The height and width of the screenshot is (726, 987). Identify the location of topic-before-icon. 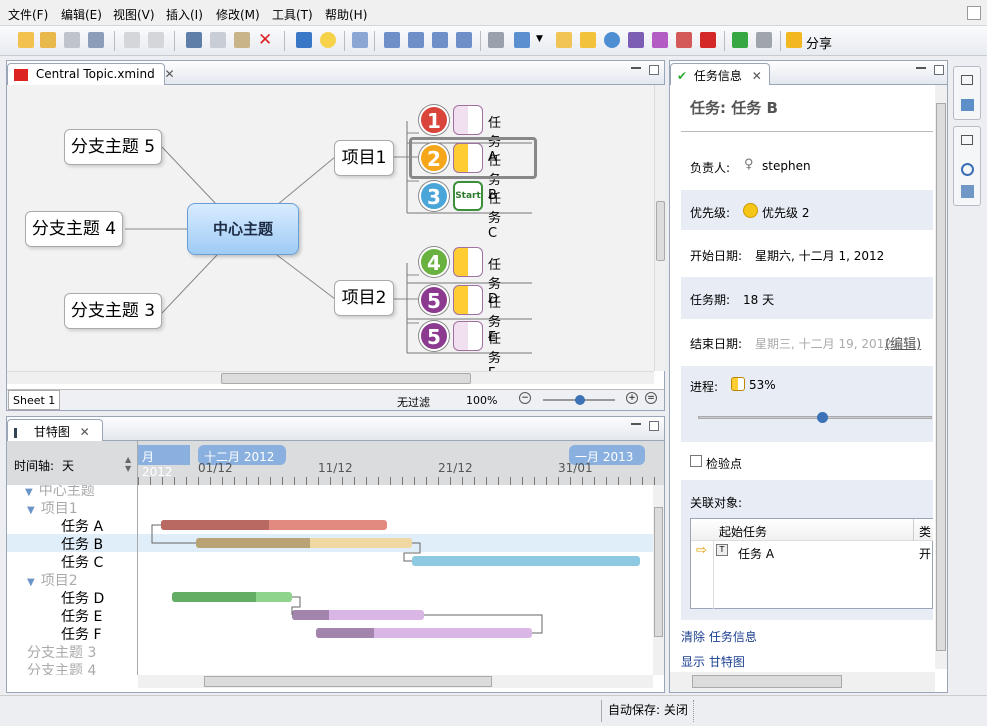
(392, 40).